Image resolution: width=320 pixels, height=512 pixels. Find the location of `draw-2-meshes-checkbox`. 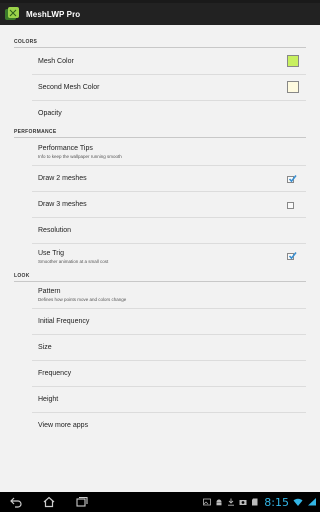

draw-2-meshes-checkbox is located at coordinates (292, 179).